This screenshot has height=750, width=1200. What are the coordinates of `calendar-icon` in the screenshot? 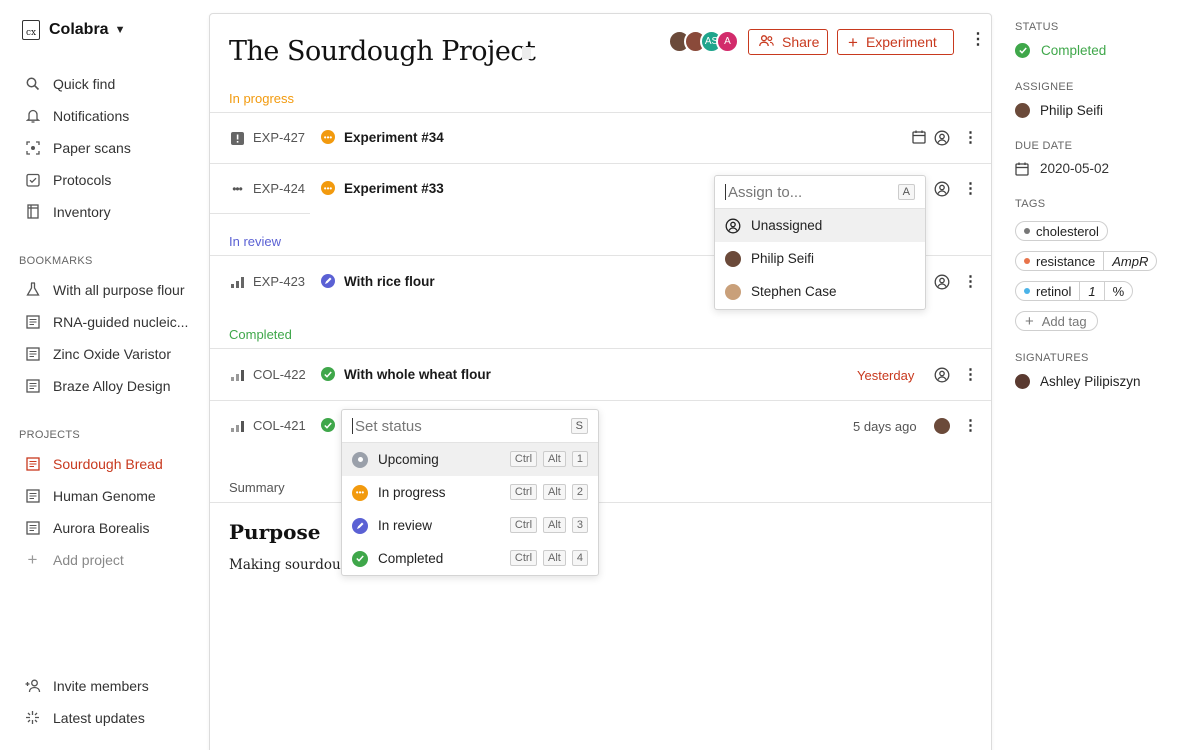 It's located at (920, 138).